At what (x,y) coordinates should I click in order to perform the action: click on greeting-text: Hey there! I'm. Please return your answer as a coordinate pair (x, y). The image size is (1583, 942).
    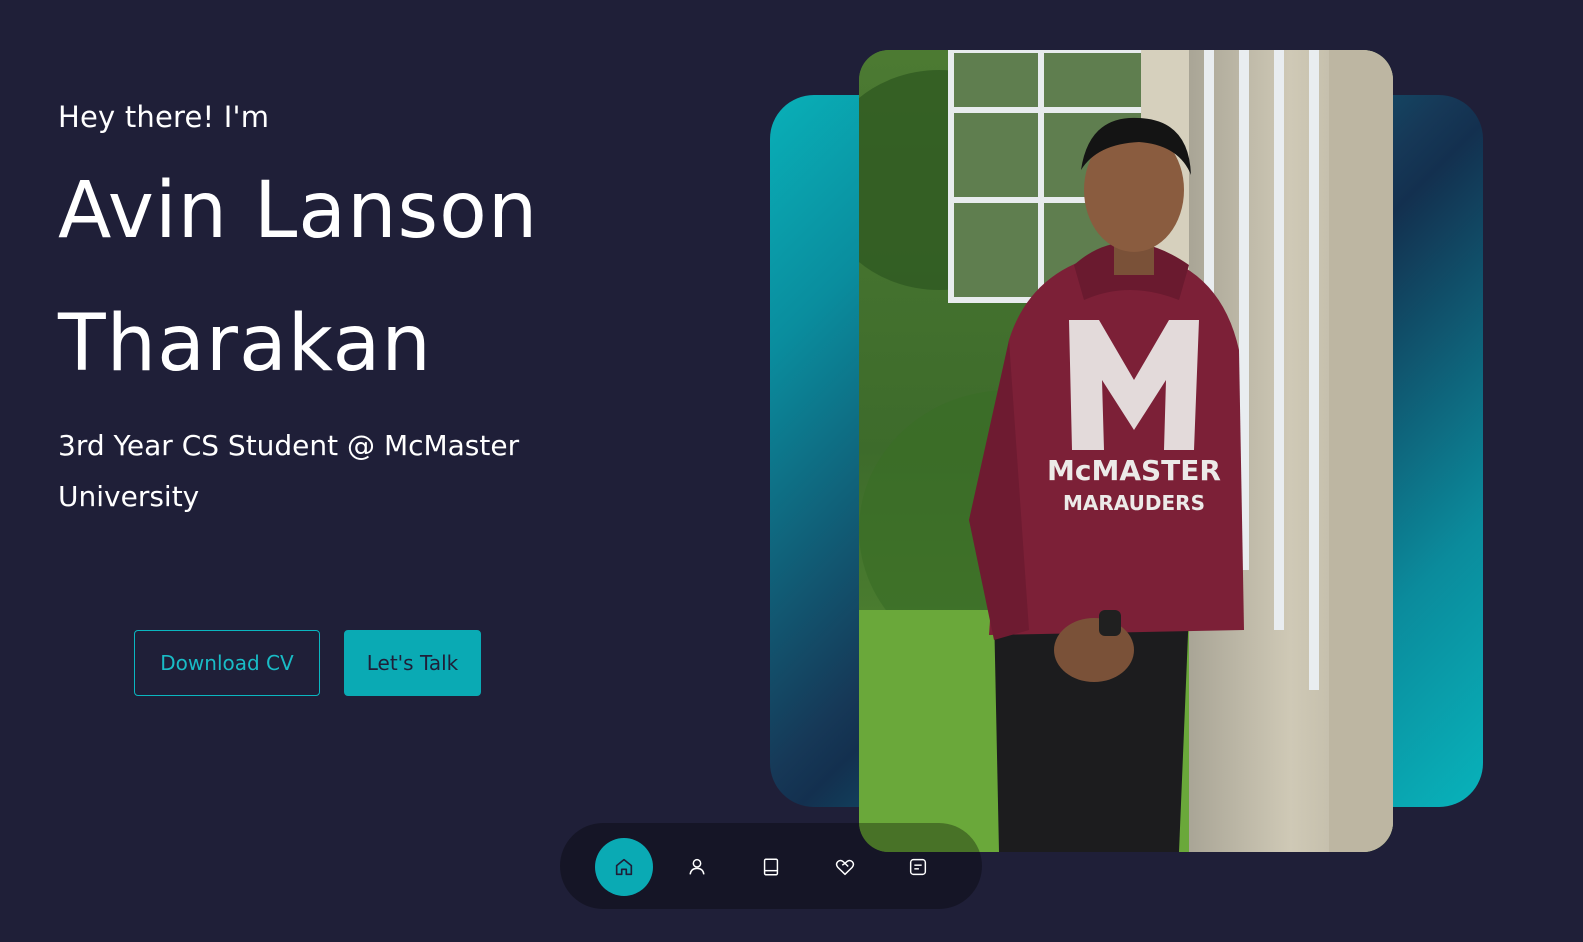
    Looking at the image, I should click on (164, 117).